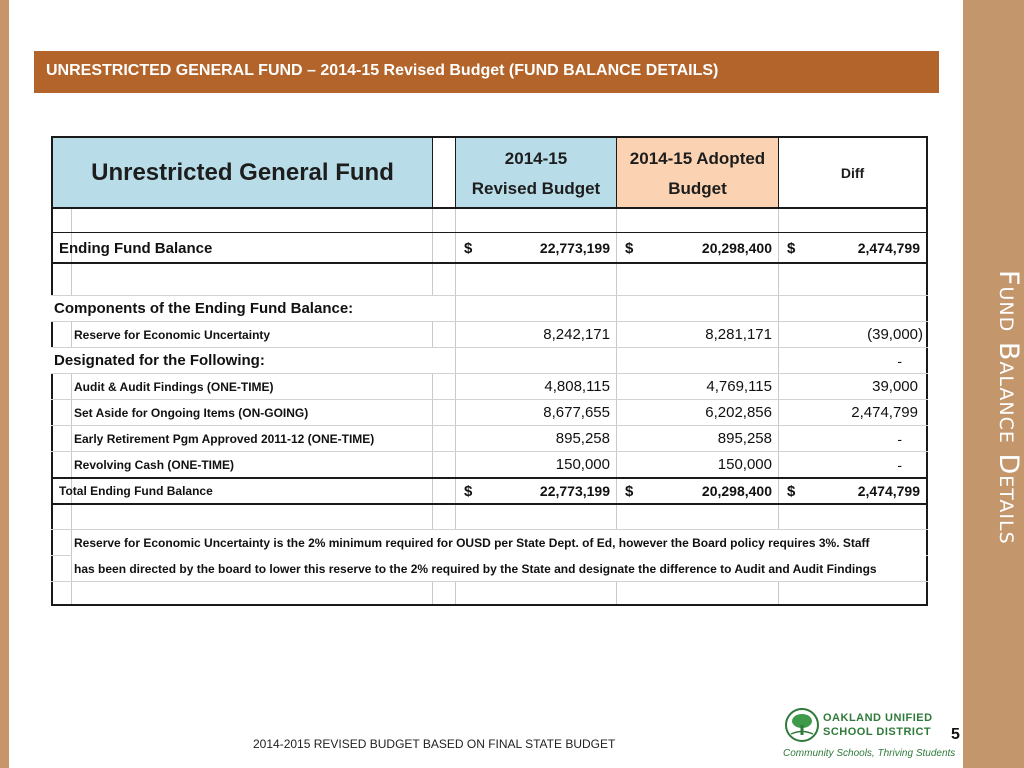 The height and width of the screenshot is (768, 1024). I want to click on designated-item-label: Set Aside for Ongoing Items (ON-GOING), so click(191, 412).